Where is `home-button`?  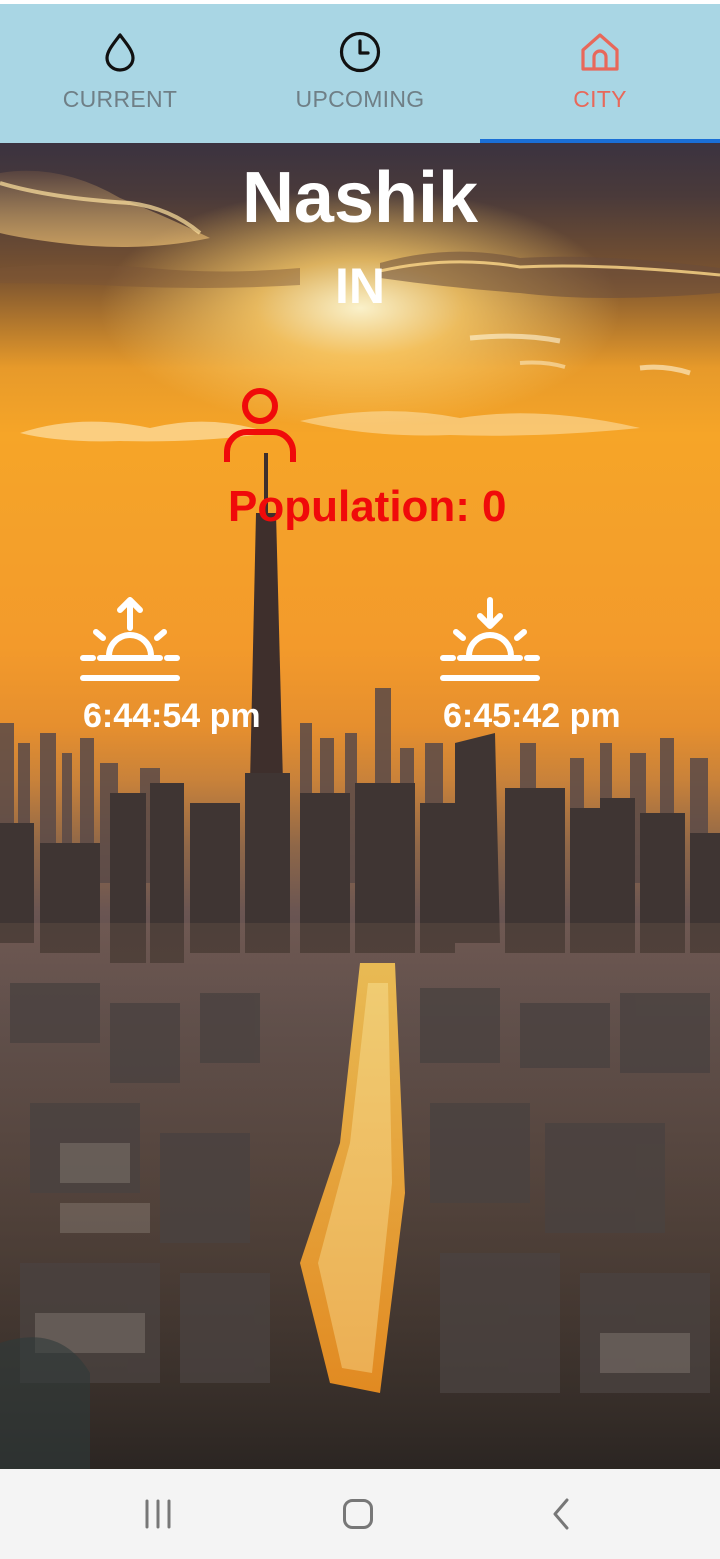 home-button is located at coordinates (358, 1514).